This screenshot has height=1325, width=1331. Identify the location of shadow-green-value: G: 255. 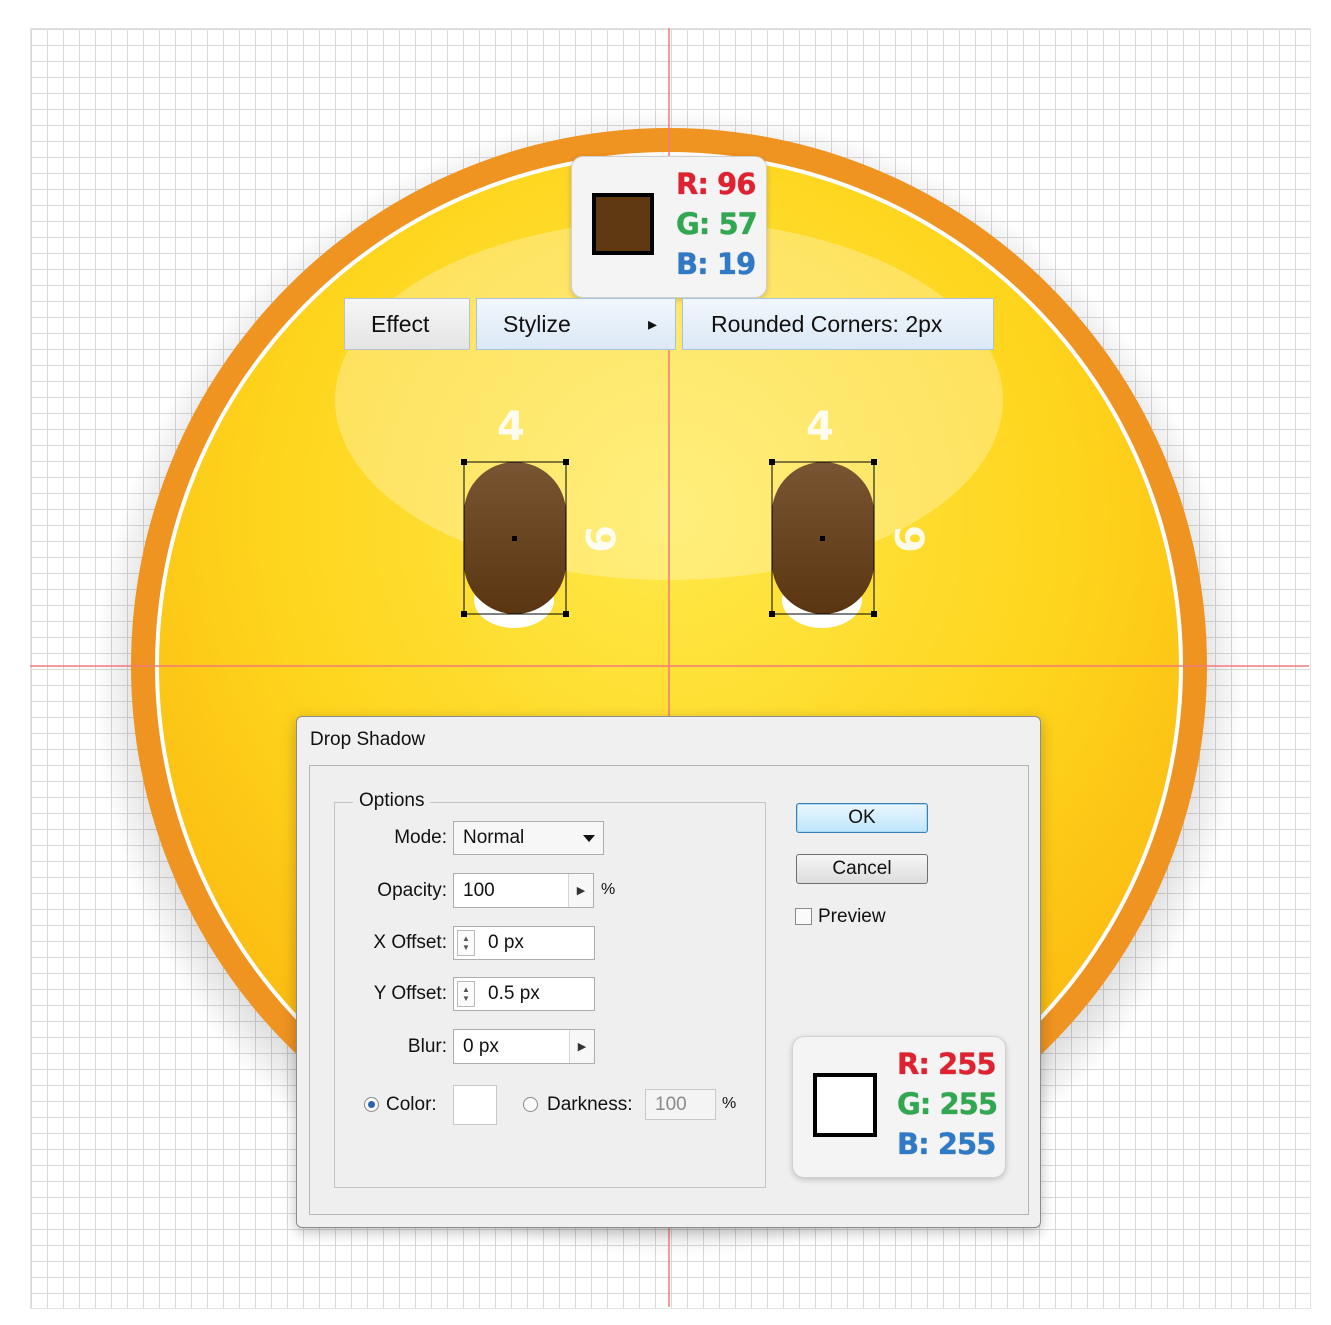
(947, 1104).